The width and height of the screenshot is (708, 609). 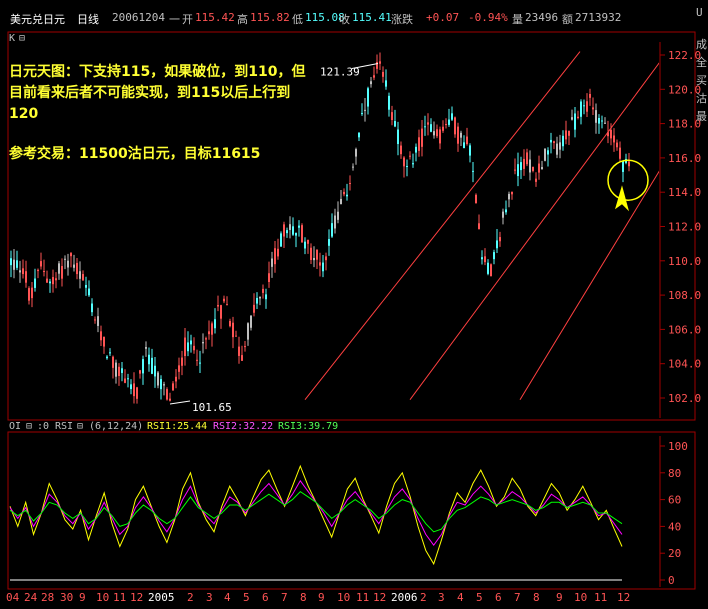 I want to click on time-axis-label: 28, so click(x=47, y=597).